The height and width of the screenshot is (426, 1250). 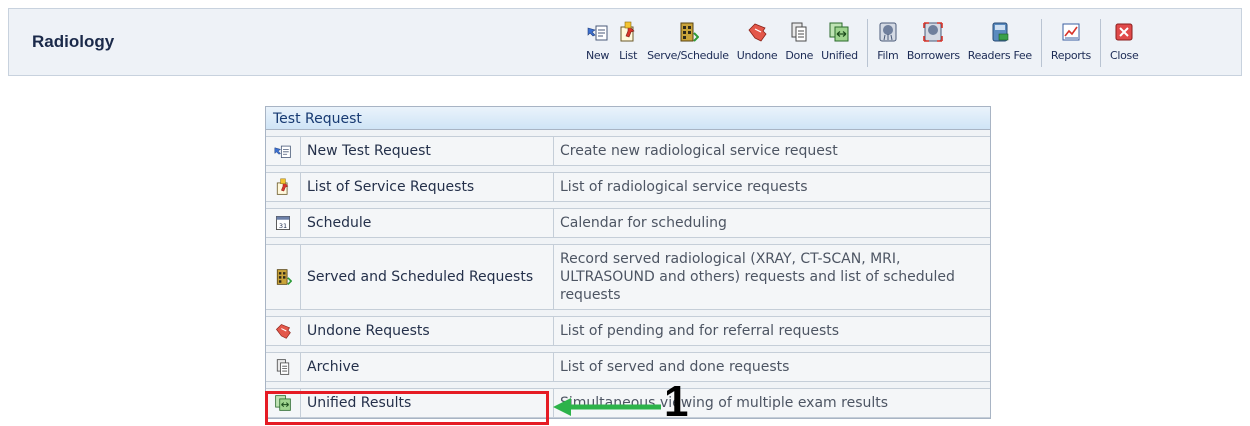 I want to click on archive-icon, so click(x=283, y=367).